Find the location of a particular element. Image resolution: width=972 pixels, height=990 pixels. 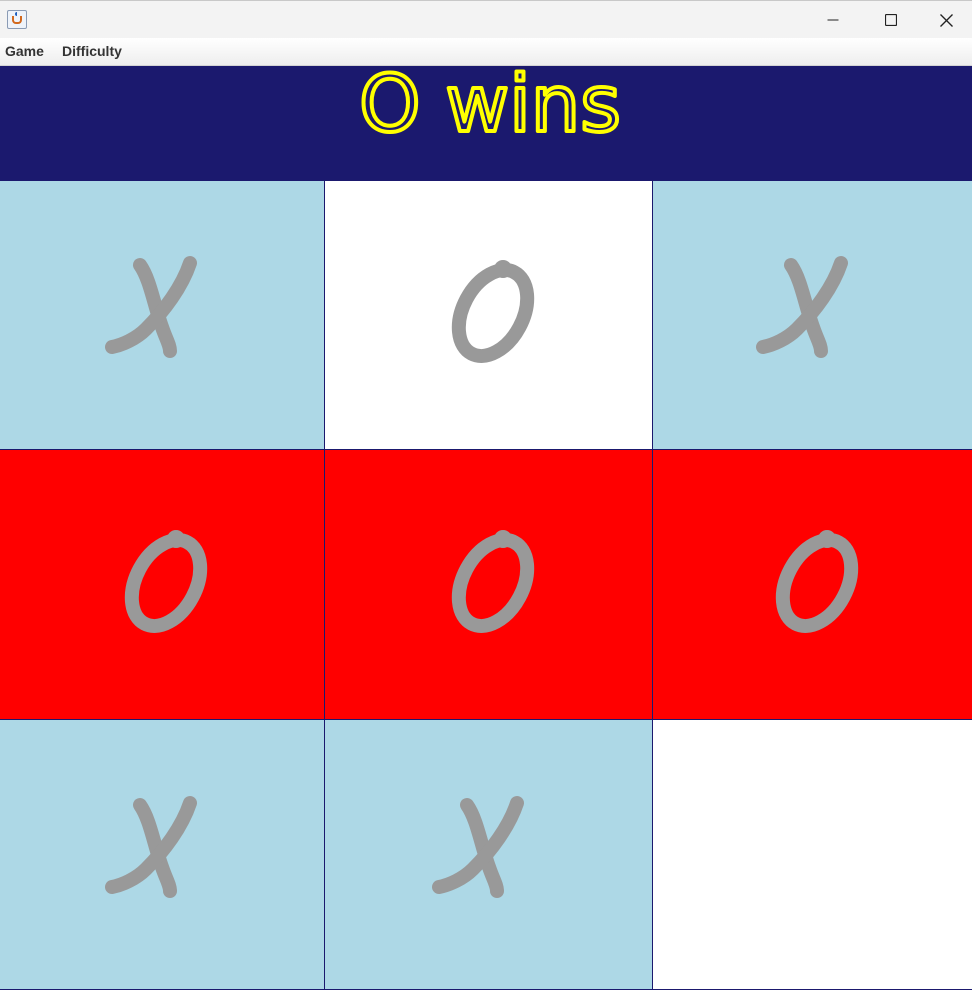

minimize-button is located at coordinates (833, 20).